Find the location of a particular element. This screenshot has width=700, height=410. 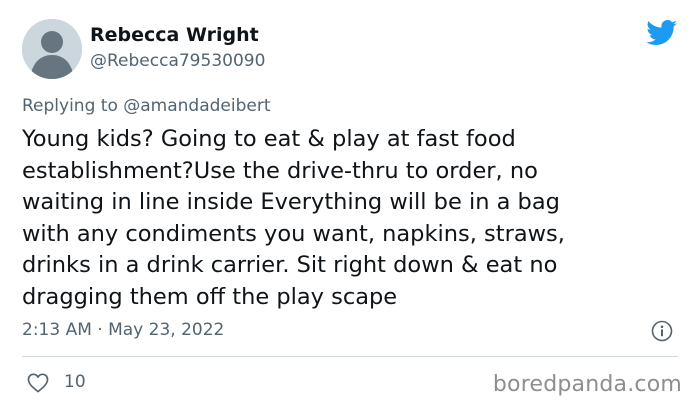

like-count: 10 is located at coordinates (75, 382).